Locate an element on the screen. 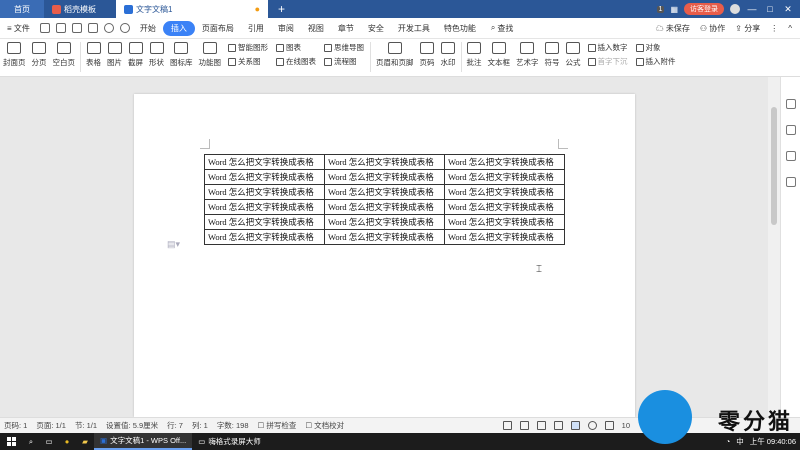 The height and width of the screenshot is (450, 800). visitor-login-button: 访客登录 is located at coordinates (704, 9).